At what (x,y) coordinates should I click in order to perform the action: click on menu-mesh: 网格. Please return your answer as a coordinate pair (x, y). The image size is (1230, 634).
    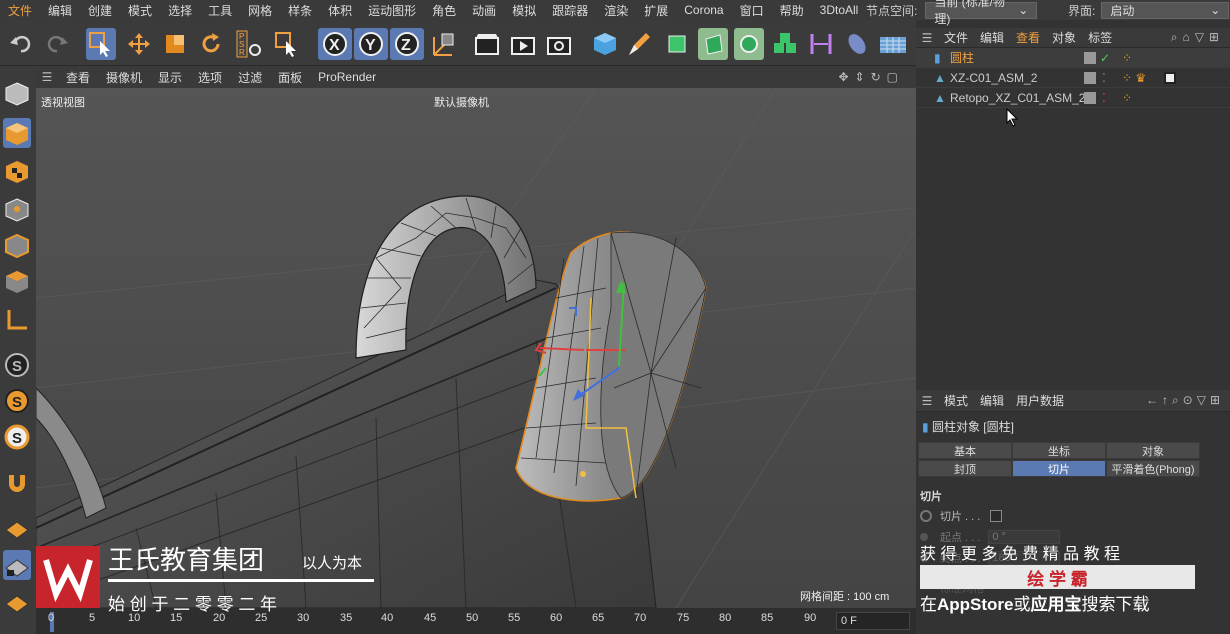
    Looking at the image, I should click on (260, 10).